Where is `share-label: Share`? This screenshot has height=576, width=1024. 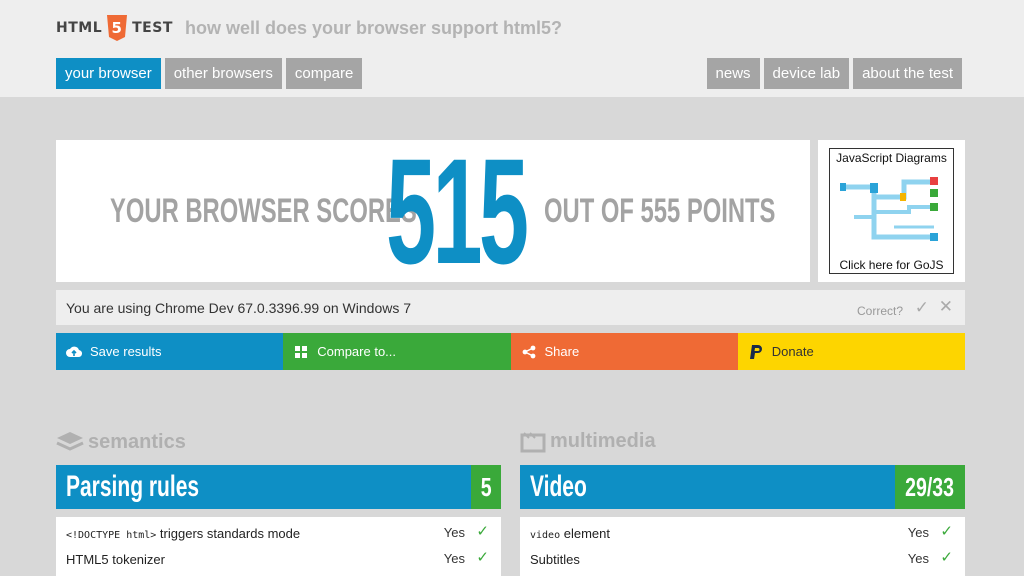
share-label: Share is located at coordinates (562, 351).